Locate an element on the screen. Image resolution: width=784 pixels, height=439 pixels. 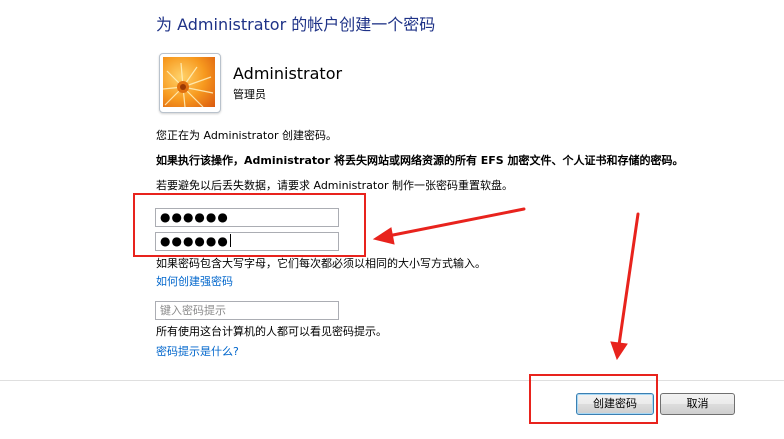
annotation-arrows is located at coordinates (506, 284).